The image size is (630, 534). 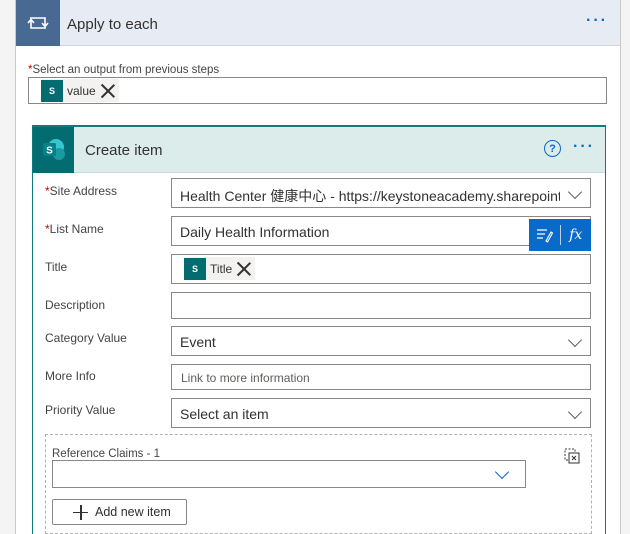 What do you see at coordinates (124, 70) in the screenshot?
I see `select-output-label: *Select an output from previous steps` at bounding box center [124, 70].